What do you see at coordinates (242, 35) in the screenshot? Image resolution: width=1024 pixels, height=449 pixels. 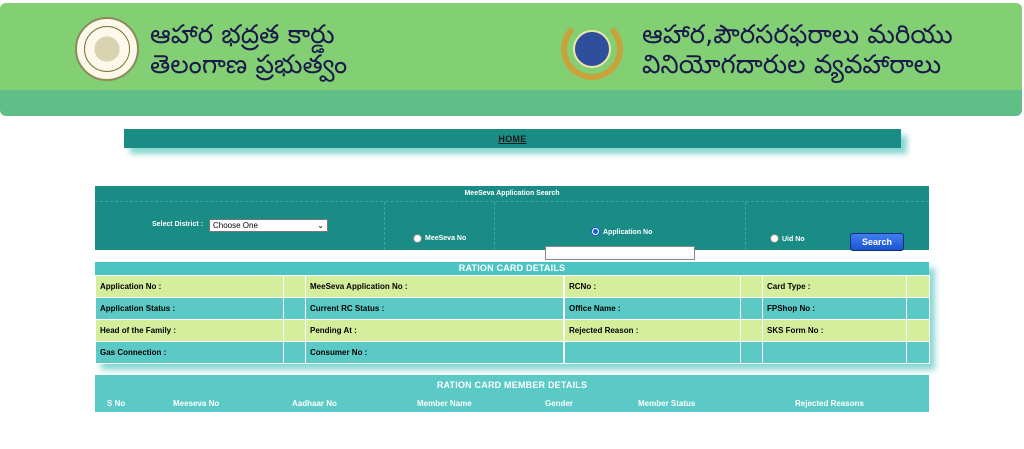 I see `left-title-line1: ఆహార భద్రత కార్డు` at bounding box center [242, 35].